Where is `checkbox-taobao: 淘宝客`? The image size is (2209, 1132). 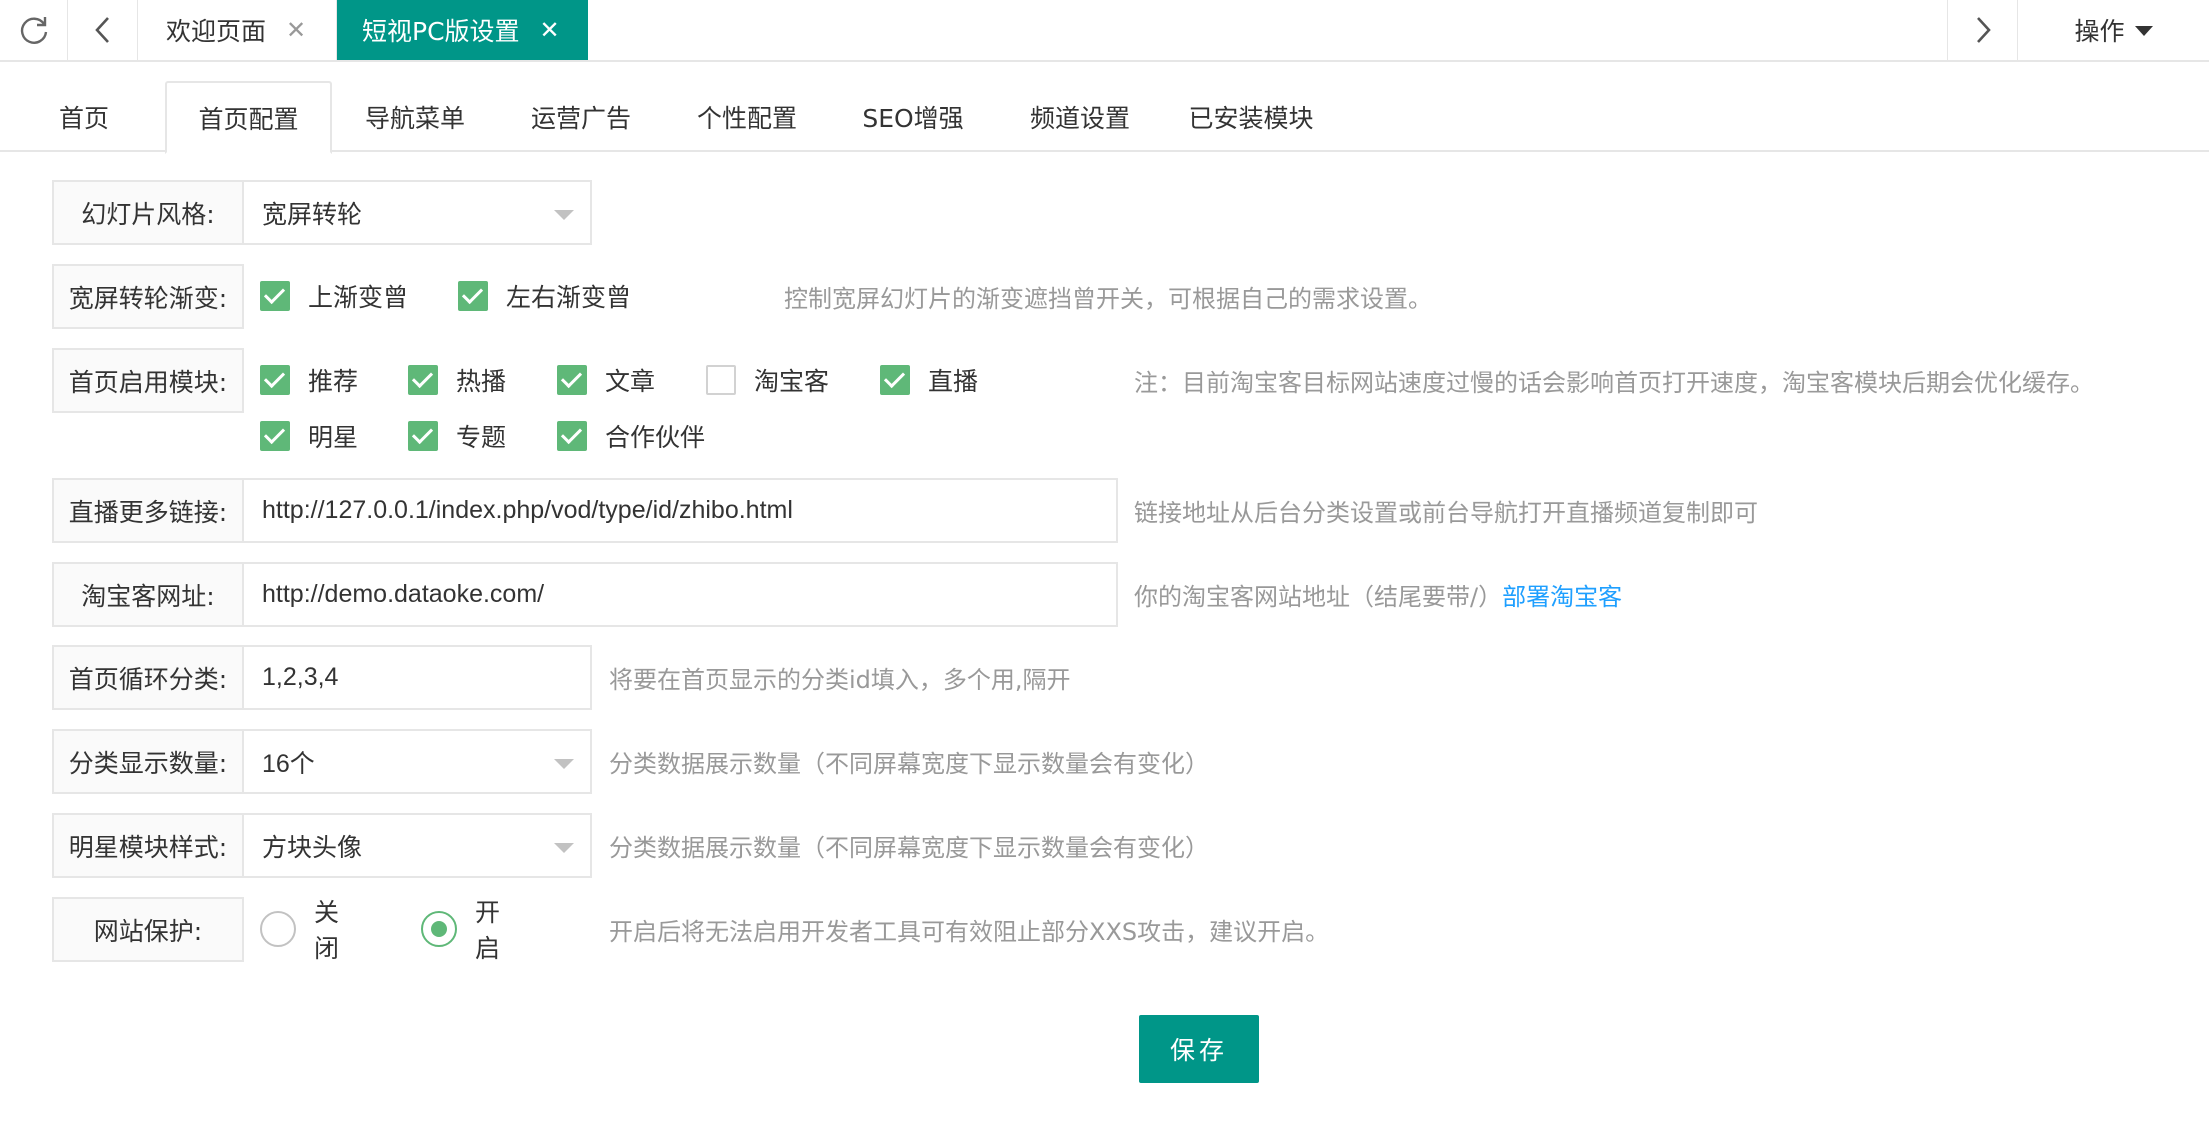
checkbox-taobao: 淘宝客 is located at coordinates (767, 380).